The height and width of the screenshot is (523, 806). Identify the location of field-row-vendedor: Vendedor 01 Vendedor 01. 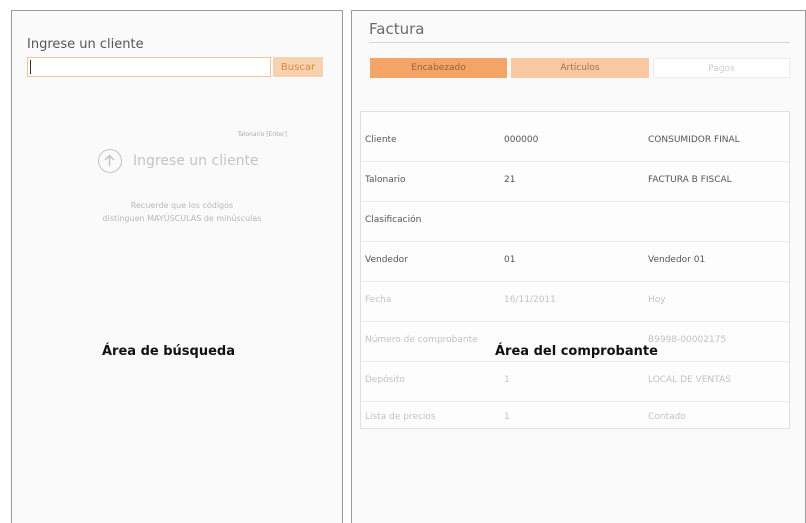
(575, 261).